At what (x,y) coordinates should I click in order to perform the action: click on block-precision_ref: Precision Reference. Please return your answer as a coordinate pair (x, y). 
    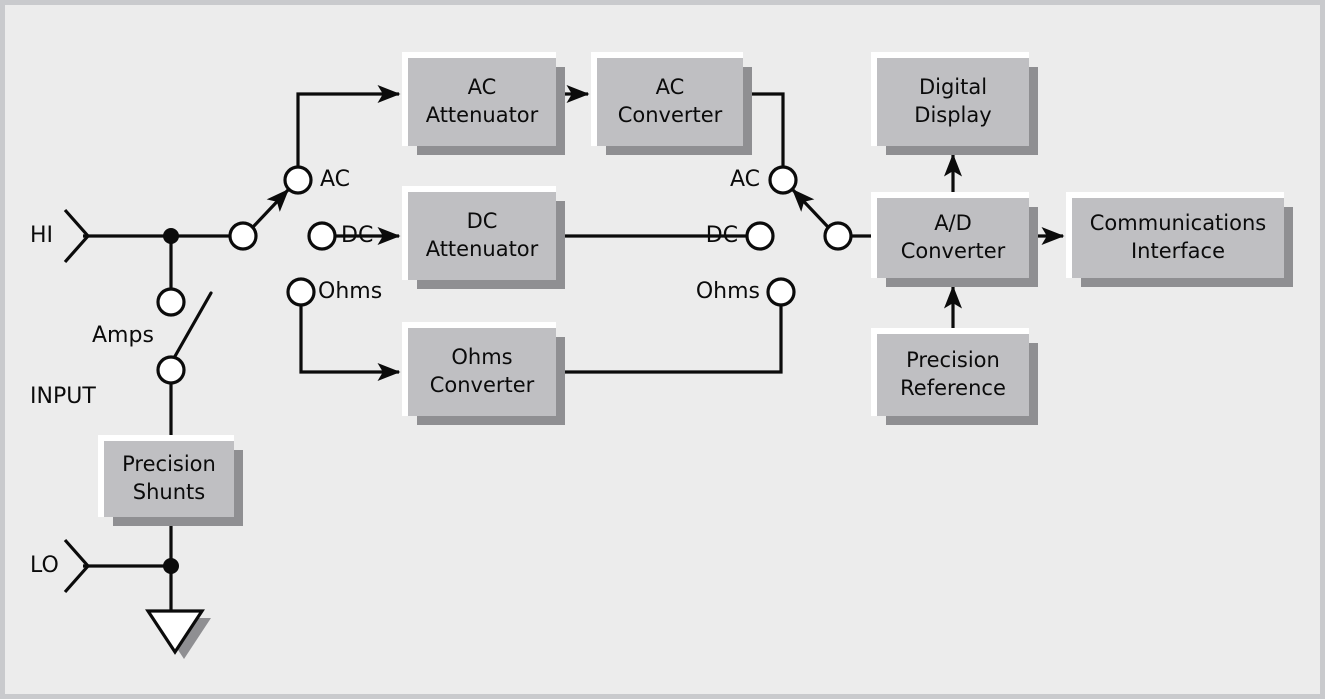
    Looking at the image, I should click on (954, 376).